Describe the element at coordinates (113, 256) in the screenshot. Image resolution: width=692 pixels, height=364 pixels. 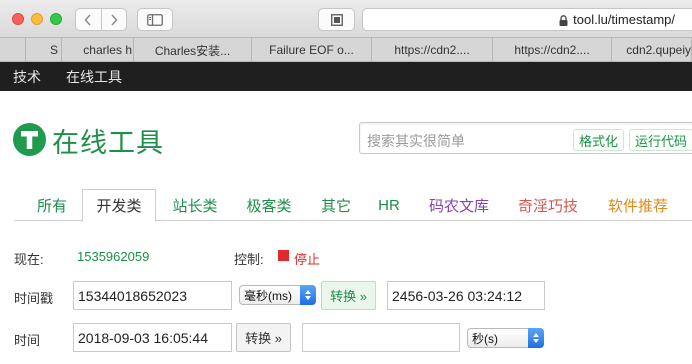
I see `current-timestamp: 1535962059` at that location.